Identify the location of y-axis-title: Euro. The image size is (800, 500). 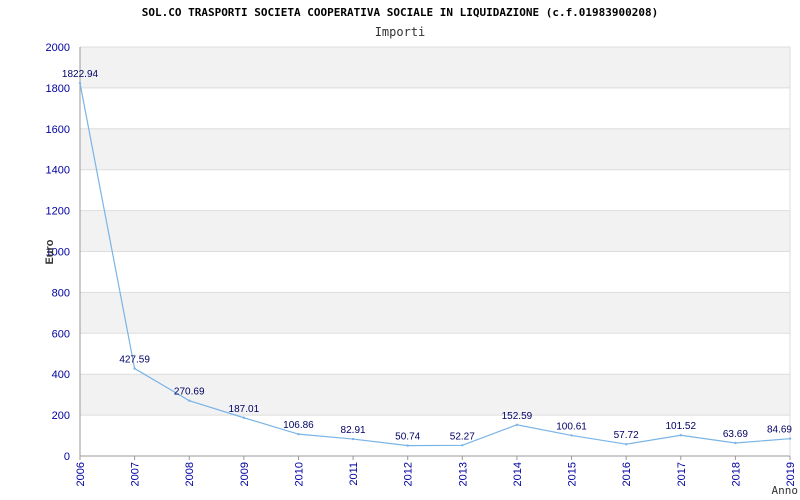
(50, 251).